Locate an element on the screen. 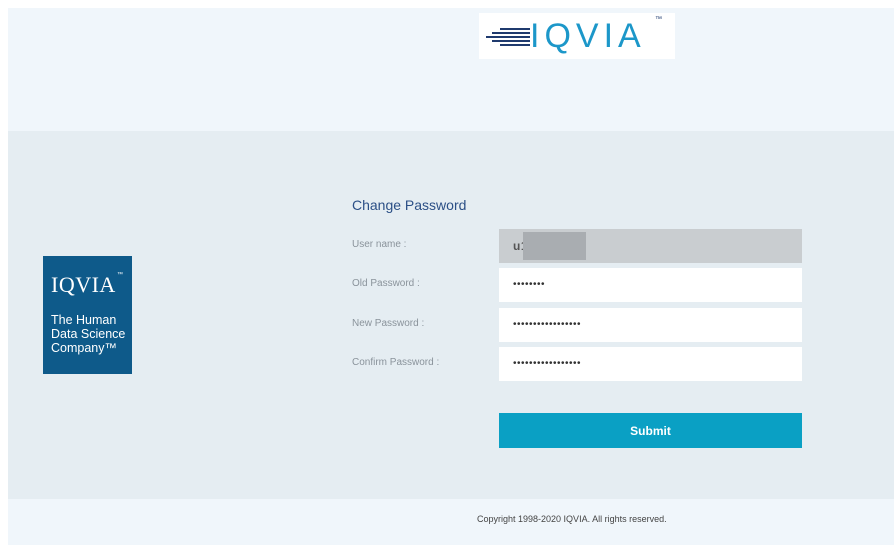 The height and width of the screenshot is (545, 894). form-title: Change Password is located at coordinates (409, 205).